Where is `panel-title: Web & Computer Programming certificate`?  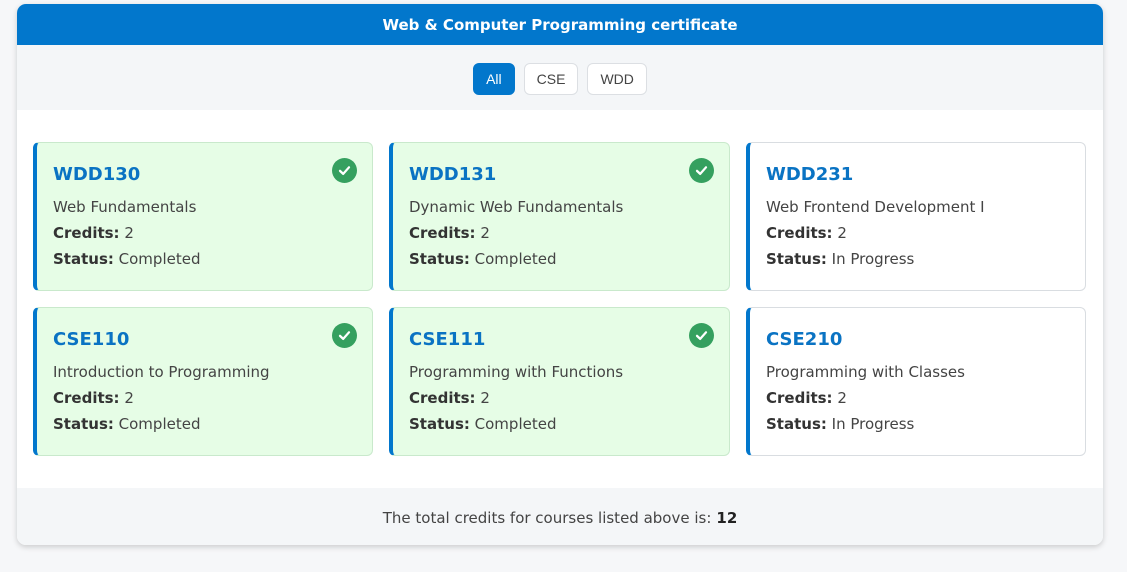
panel-title: Web & Computer Programming certificate is located at coordinates (560, 24).